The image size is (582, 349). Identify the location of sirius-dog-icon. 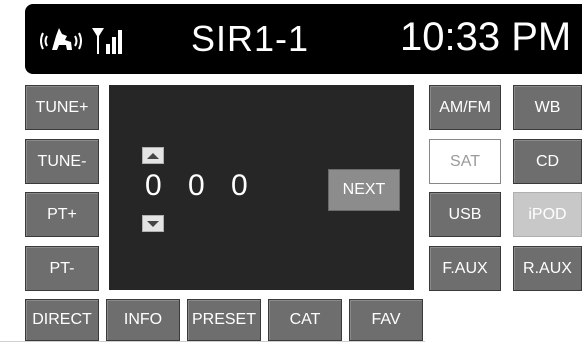
(61, 39).